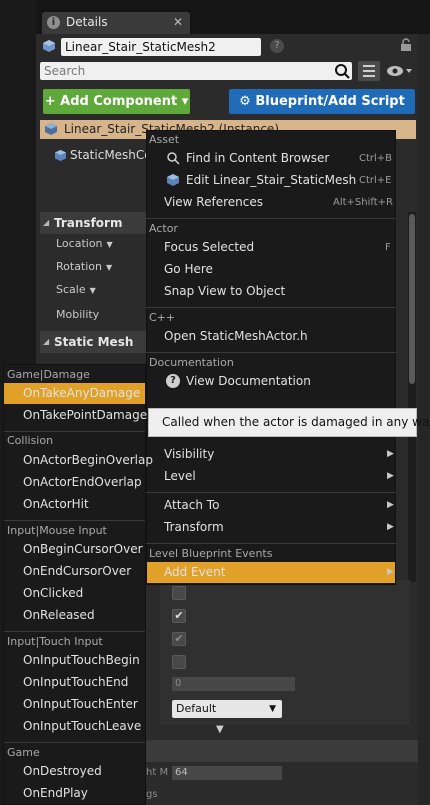 This screenshot has height=805, width=430. Describe the element at coordinates (85, 415) in the screenshot. I see `submenu-item-on-take-point-damage: OnTakePointDamage` at that location.